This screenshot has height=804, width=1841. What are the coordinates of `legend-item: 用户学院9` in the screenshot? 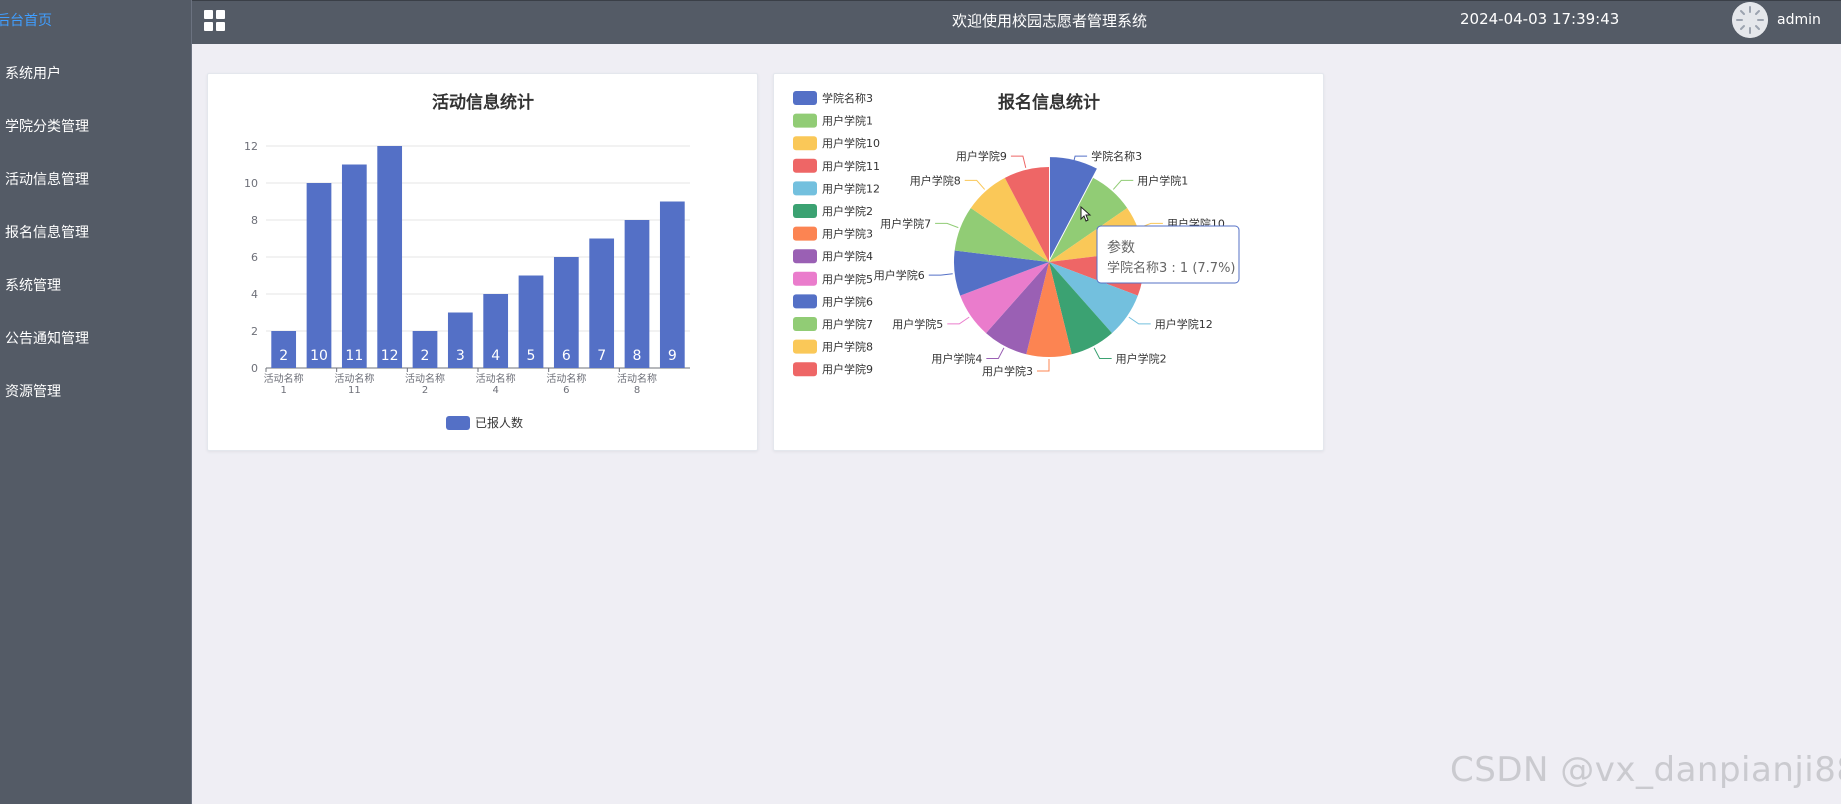 It's located at (833, 369).